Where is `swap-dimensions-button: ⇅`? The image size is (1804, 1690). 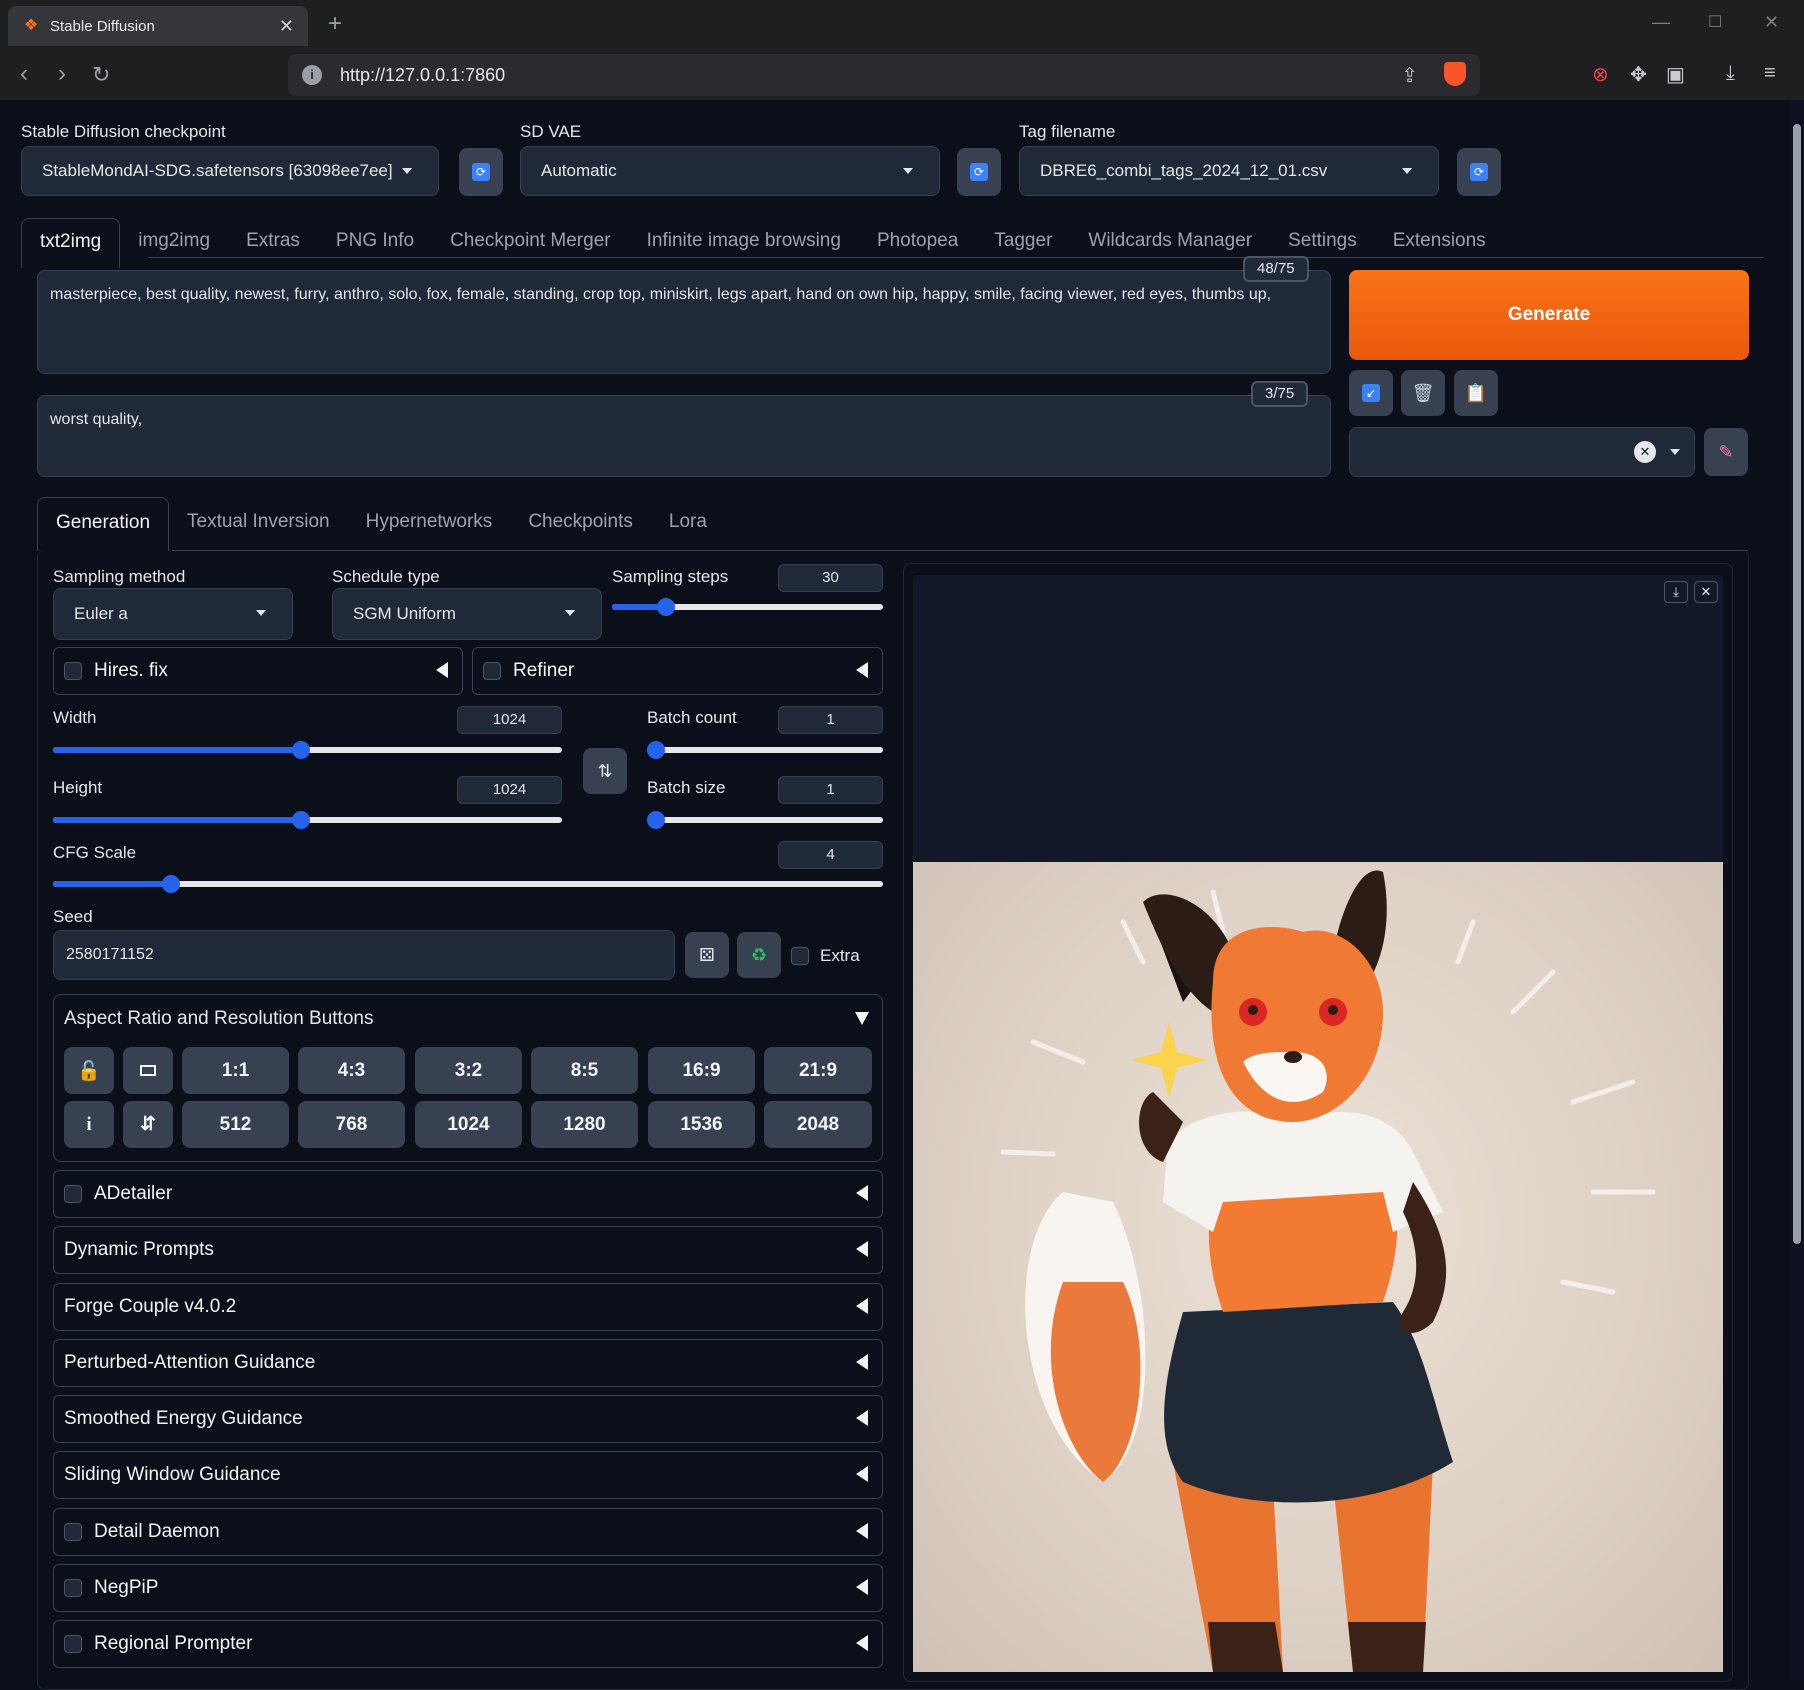 swap-dimensions-button: ⇅ is located at coordinates (605, 771).